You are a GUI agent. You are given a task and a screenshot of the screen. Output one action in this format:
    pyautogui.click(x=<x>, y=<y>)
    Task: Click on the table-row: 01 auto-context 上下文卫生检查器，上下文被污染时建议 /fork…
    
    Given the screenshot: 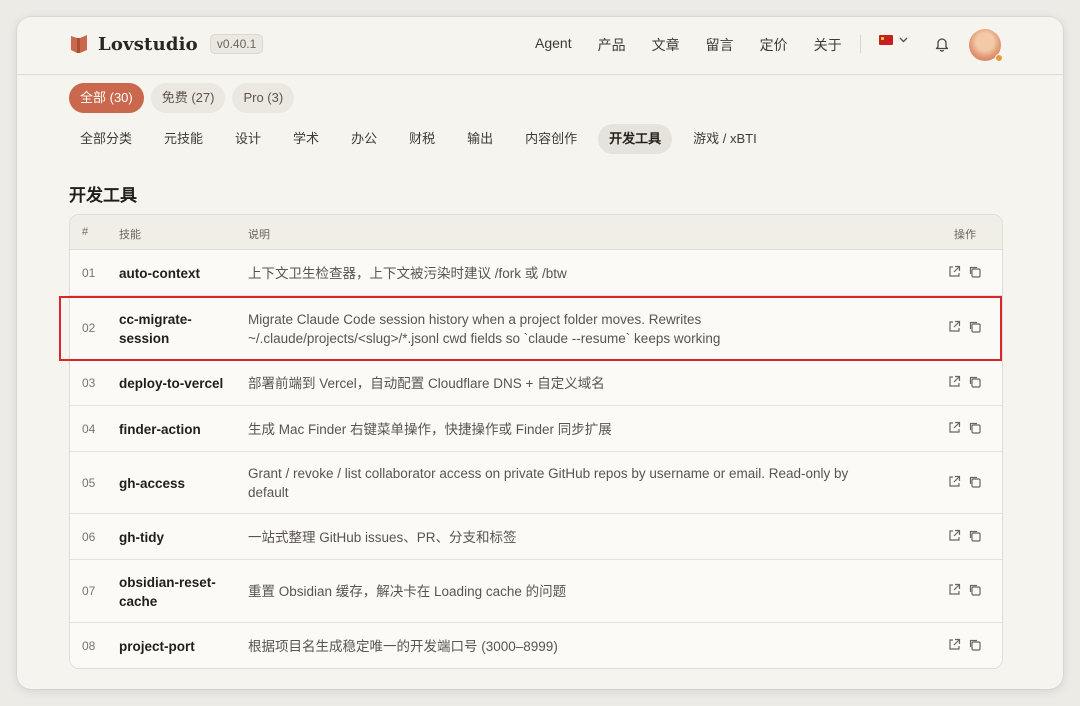 What is the action you would take?
    pyautogui.click(x=536, y=273)
    